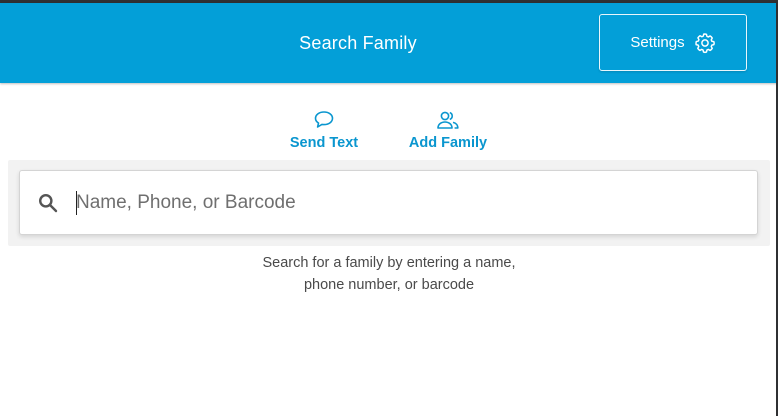 This screenshot has height=416, width=778. I want to click on search-input, so click(406, 203).